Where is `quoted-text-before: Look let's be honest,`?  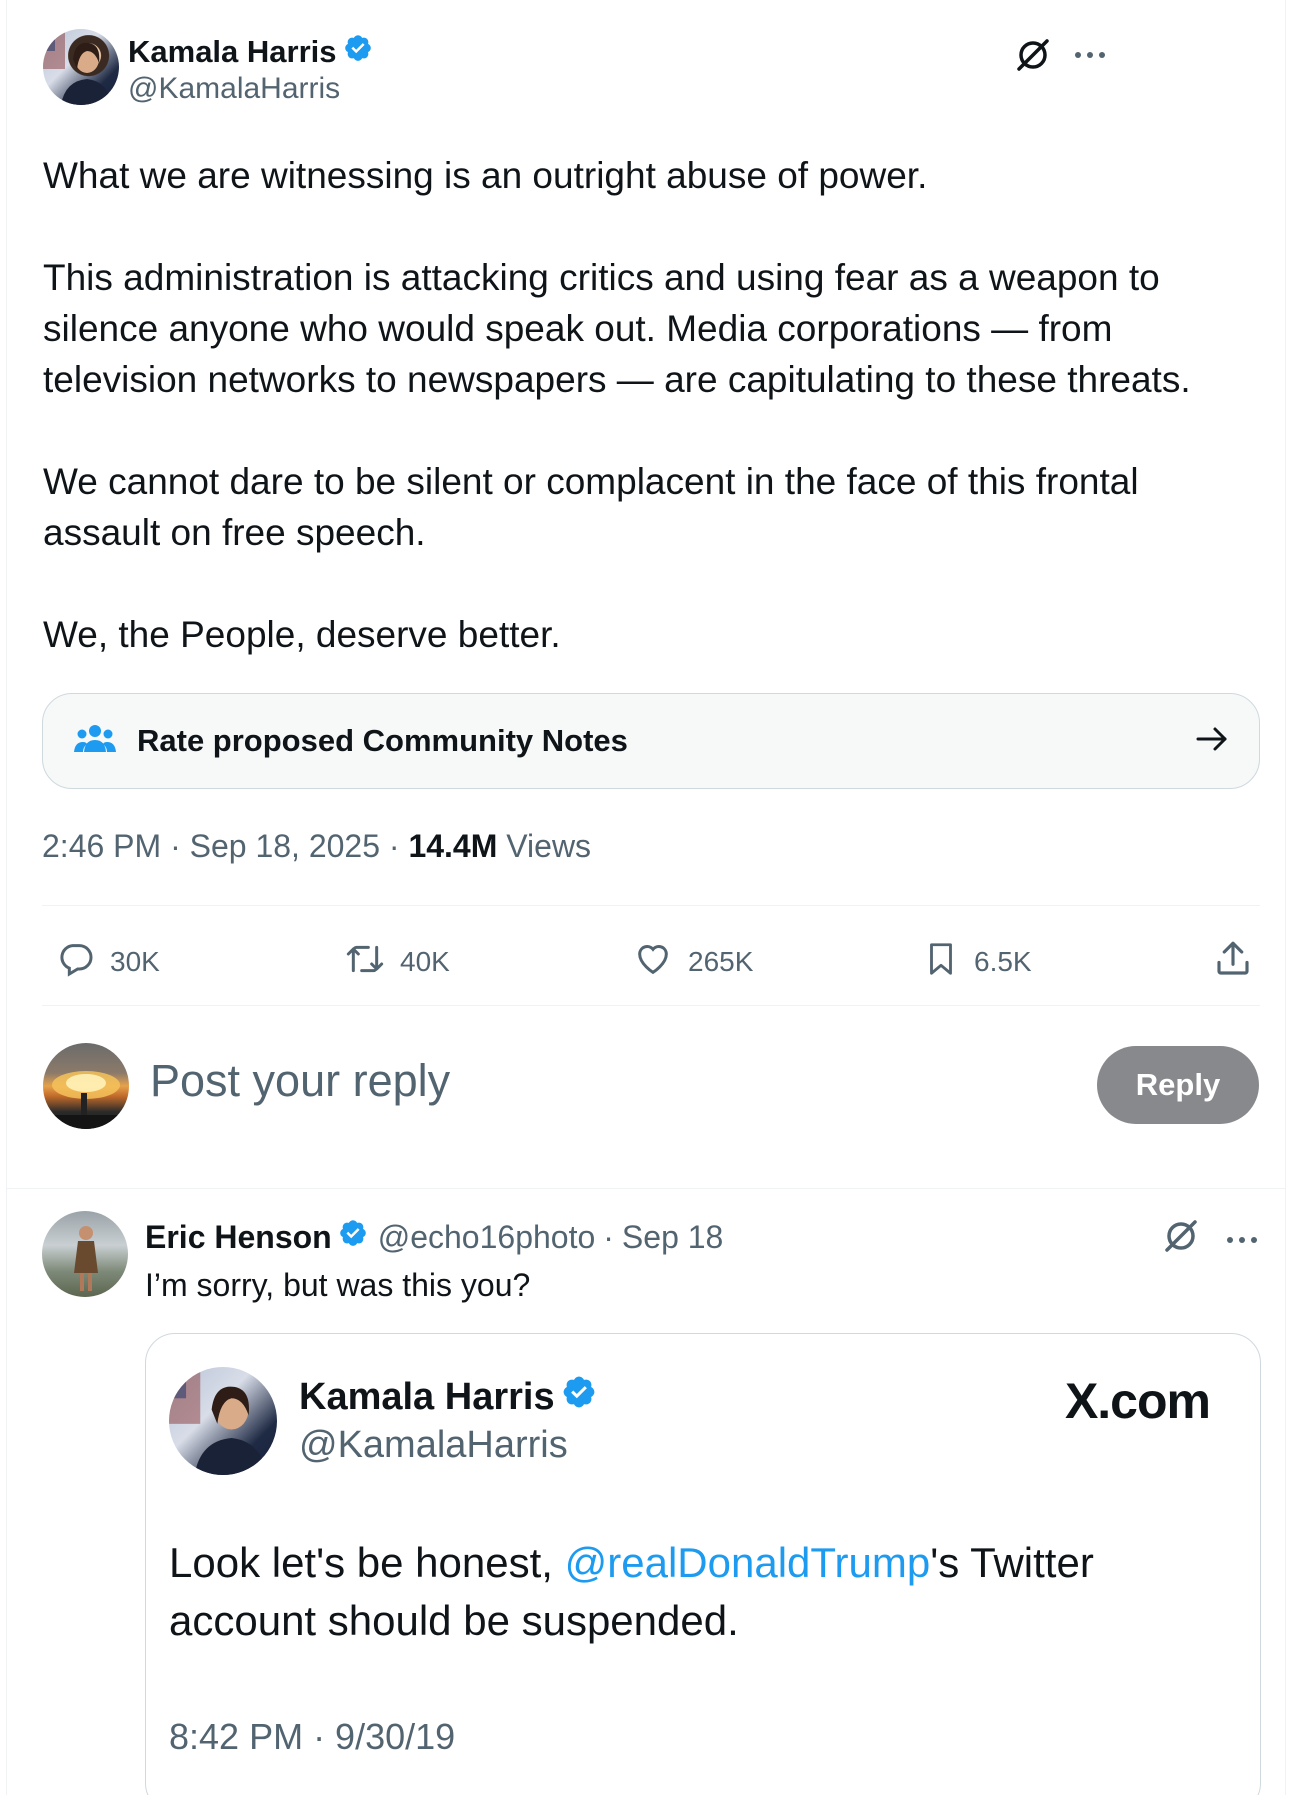 quoted-text-before: Look let's be honest, is located at coordinates (367, 1562).